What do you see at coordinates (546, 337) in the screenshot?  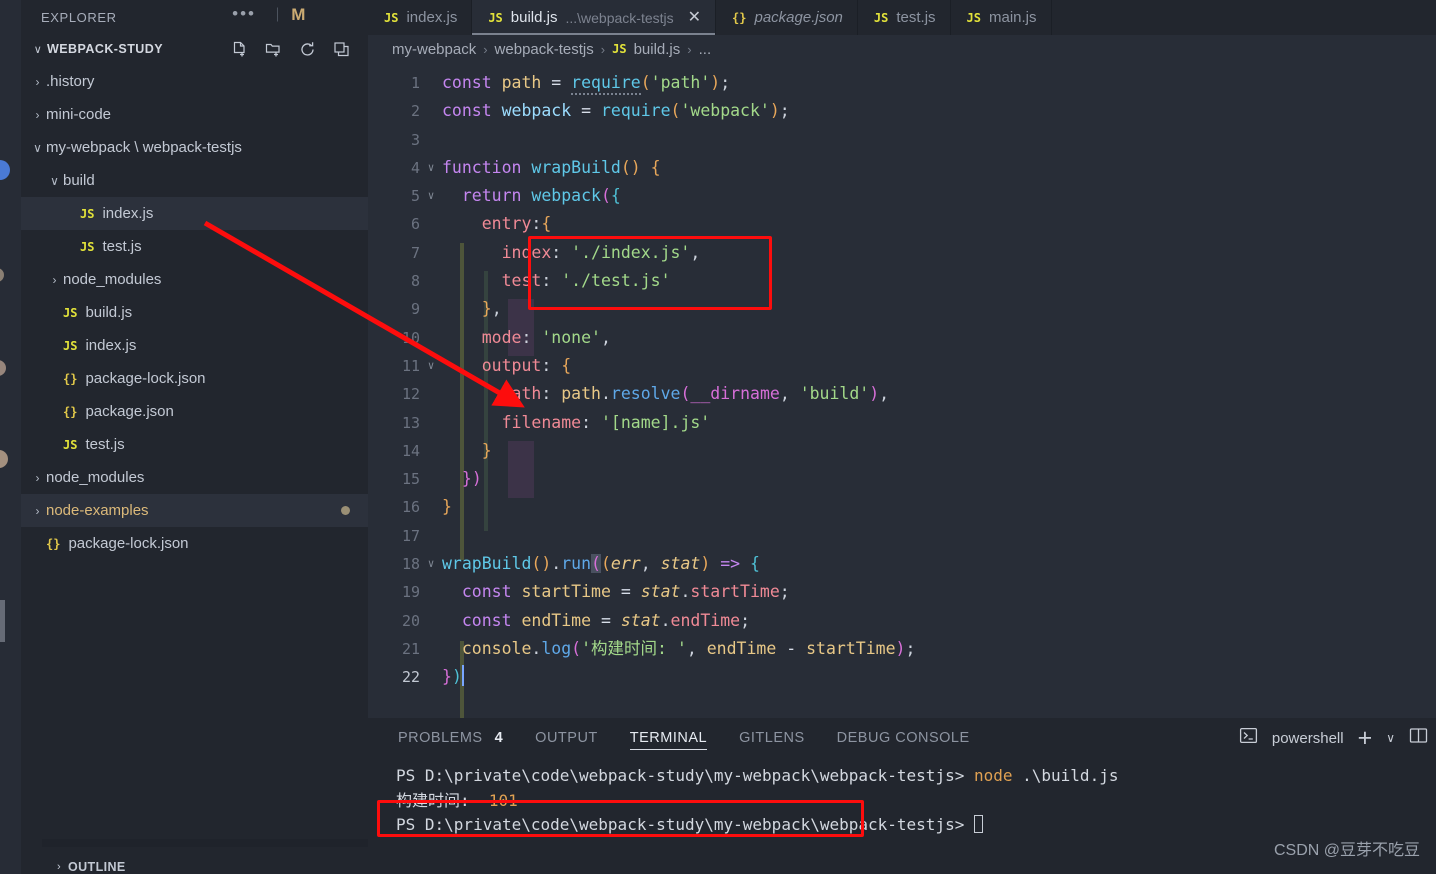 I see `line-text: mode: 'none',` at bounding box center [546, 337].